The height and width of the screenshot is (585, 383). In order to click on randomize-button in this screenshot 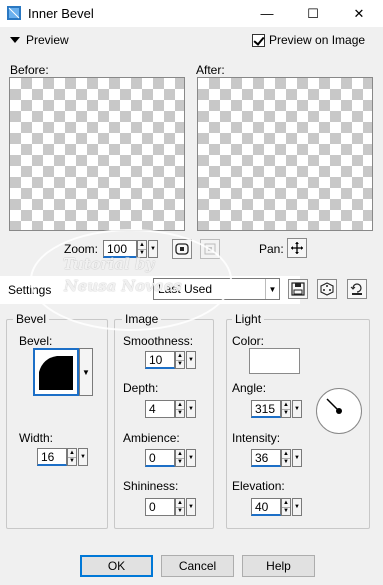, I will do `click(327, 289)`.